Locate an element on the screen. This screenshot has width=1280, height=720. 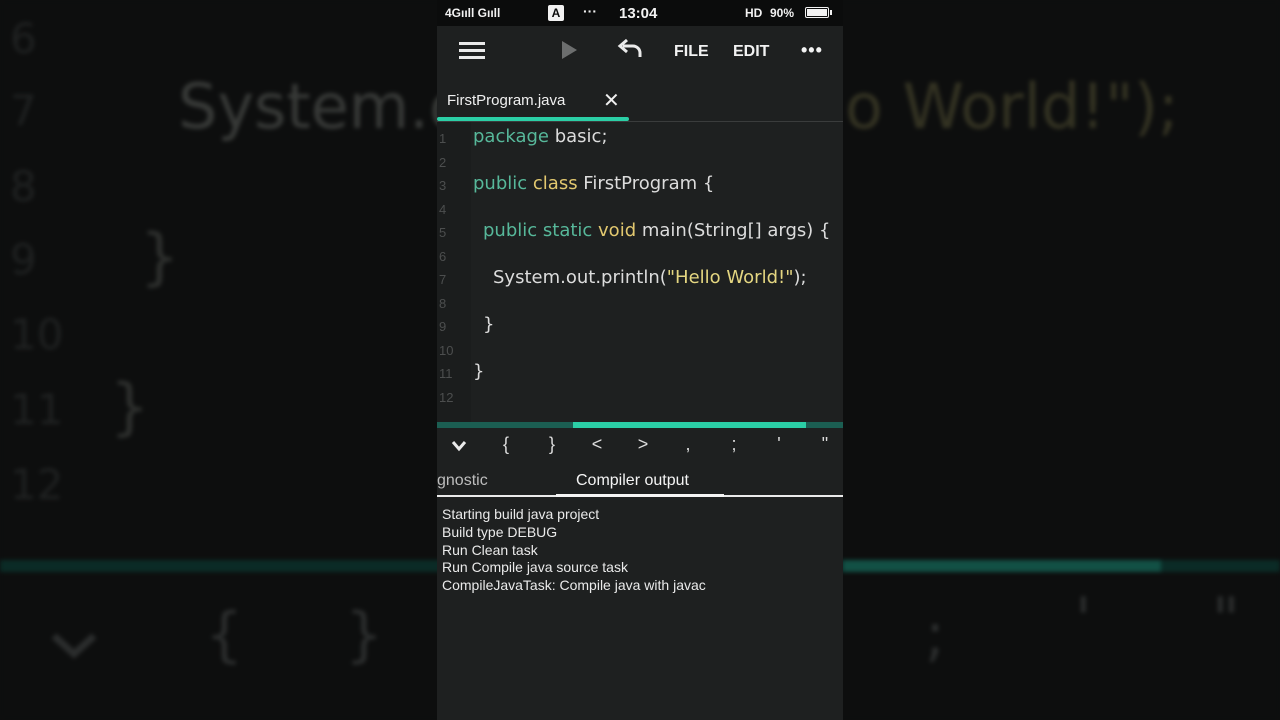
undo-icon is located at coordinates (630, 51).